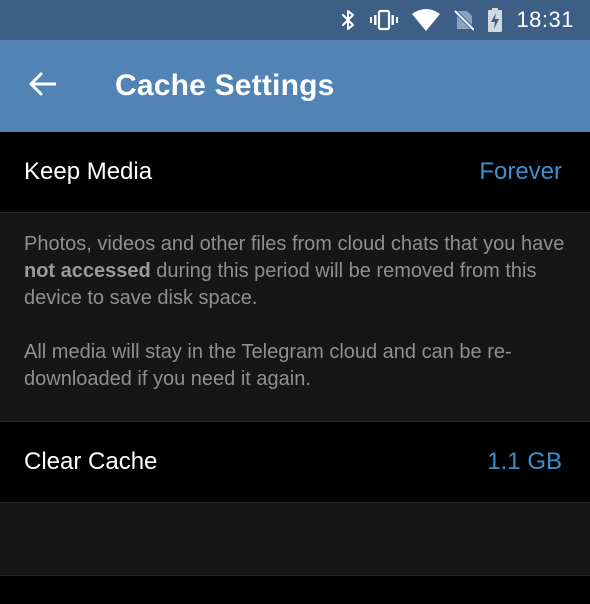 The width and height of the screenshot is (590, 604). What do you see at coordinates (295, 539) in the screenshot?
I see `footer-spacer` at bounding box center [295, 539].